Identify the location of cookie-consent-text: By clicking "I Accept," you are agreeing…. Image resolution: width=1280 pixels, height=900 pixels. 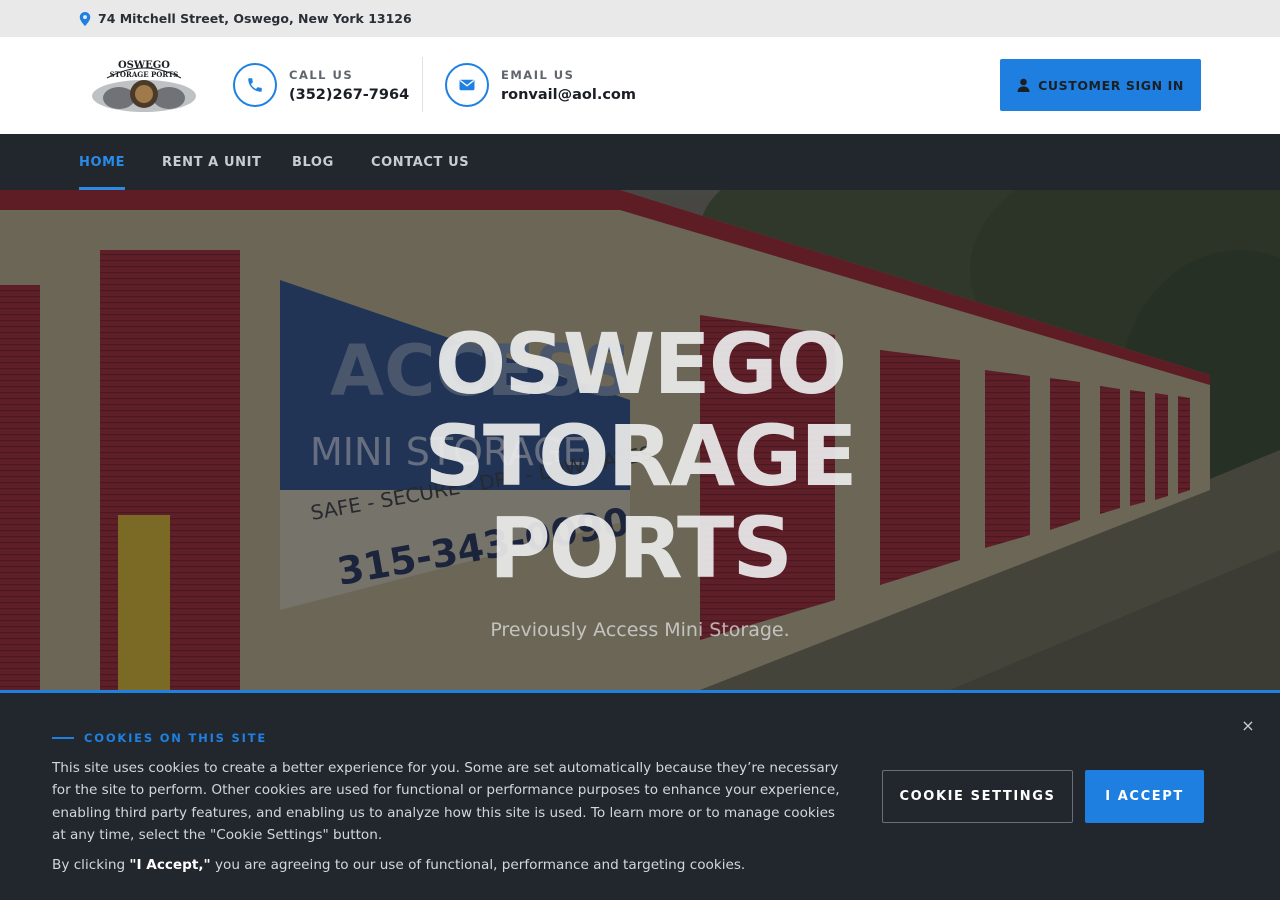
(452, 865).